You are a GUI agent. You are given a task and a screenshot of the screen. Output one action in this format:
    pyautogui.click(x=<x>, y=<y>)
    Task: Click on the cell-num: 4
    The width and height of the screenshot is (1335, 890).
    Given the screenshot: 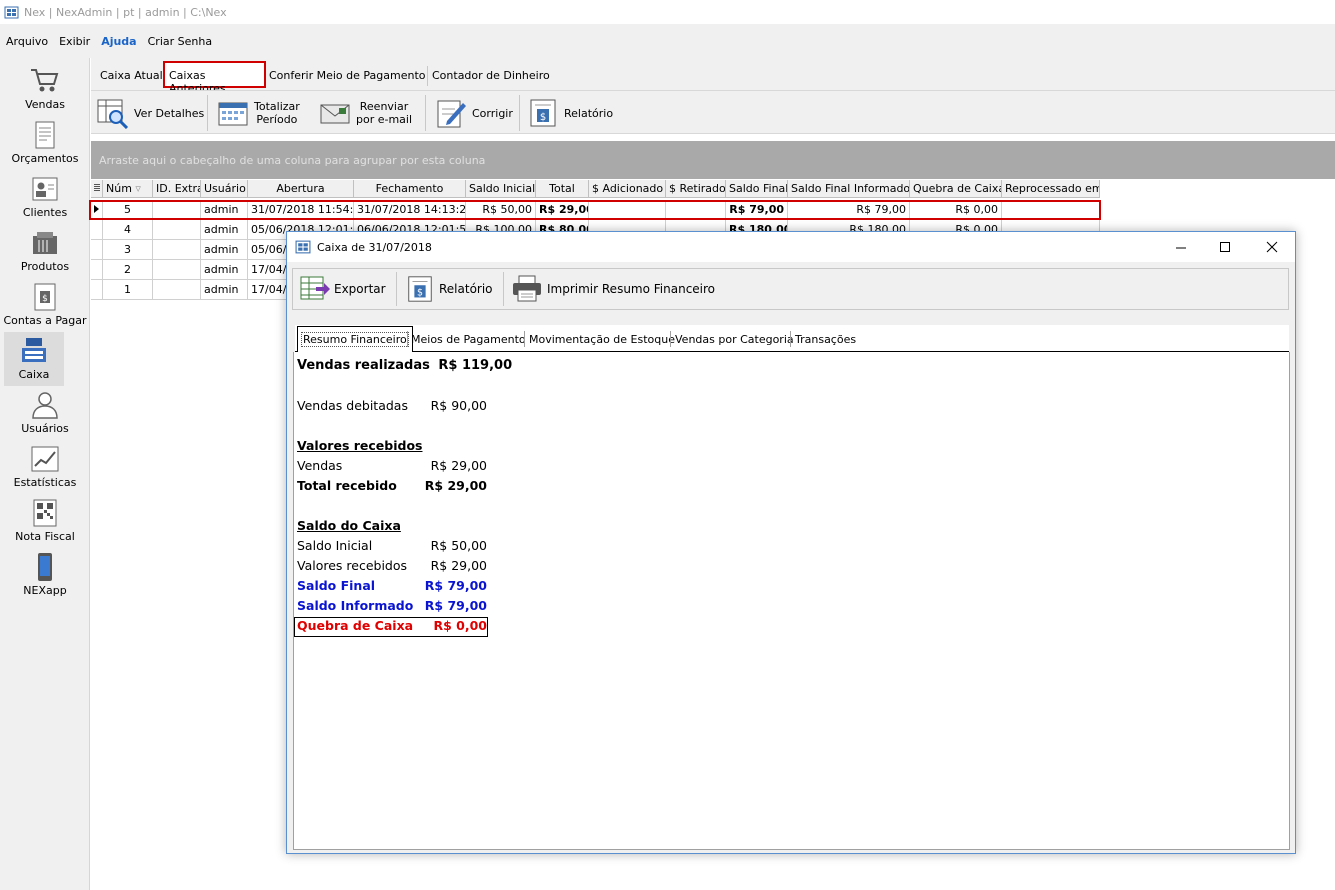 What is the action you would take?
    pyautogui.click(x=128, y=230)
    